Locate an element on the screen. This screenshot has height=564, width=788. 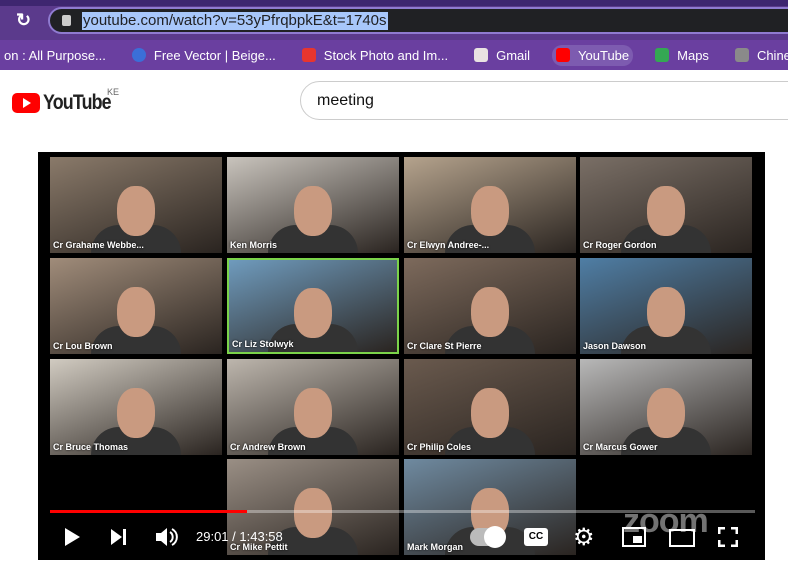
search-input: meeting is located at coordinates (544, 100).